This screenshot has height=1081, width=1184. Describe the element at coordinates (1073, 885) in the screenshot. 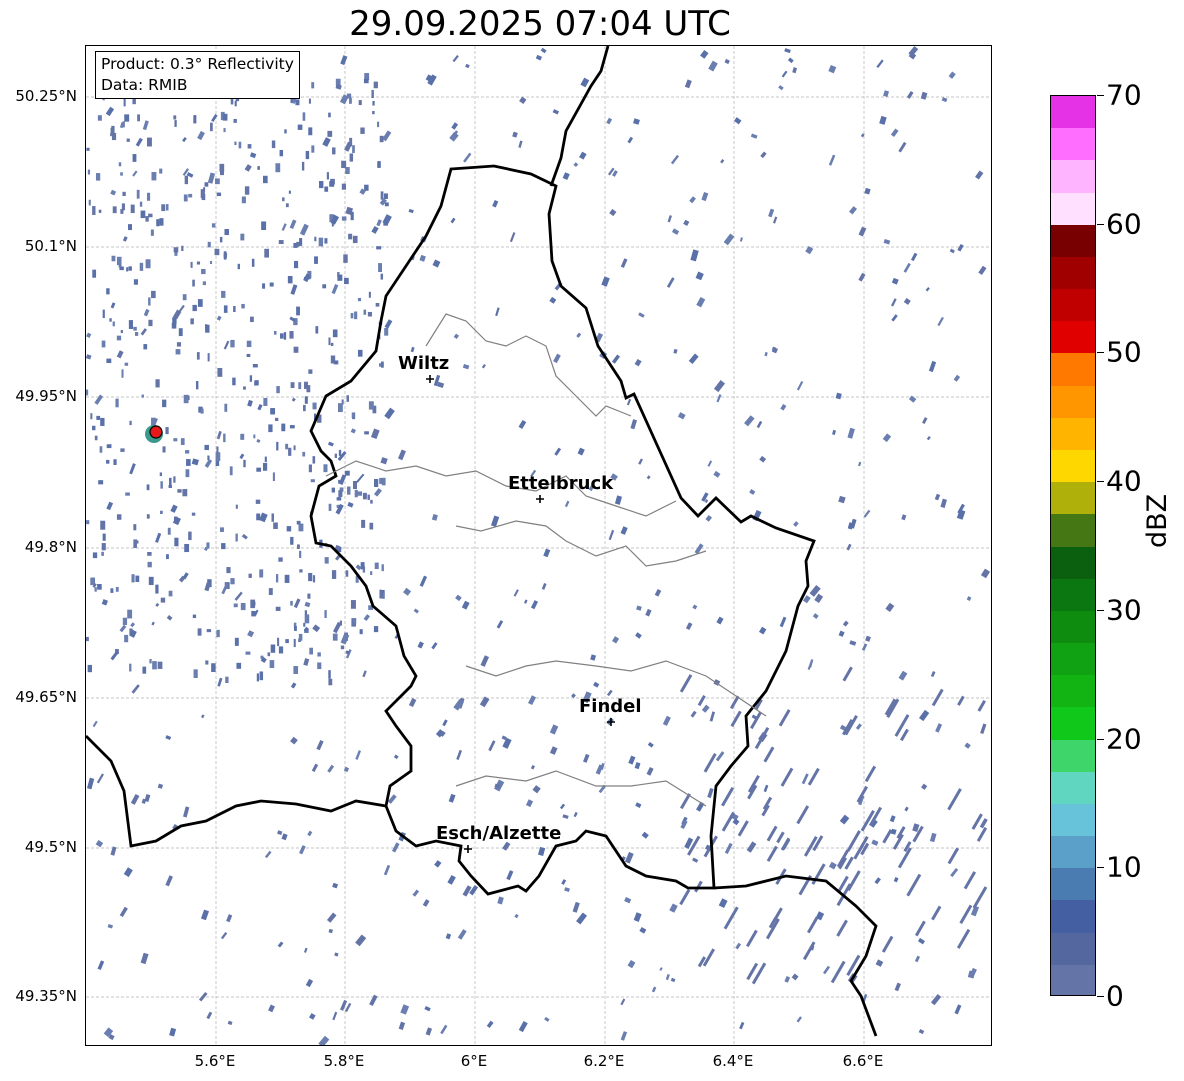

I see `colorbar-segment` at that location.